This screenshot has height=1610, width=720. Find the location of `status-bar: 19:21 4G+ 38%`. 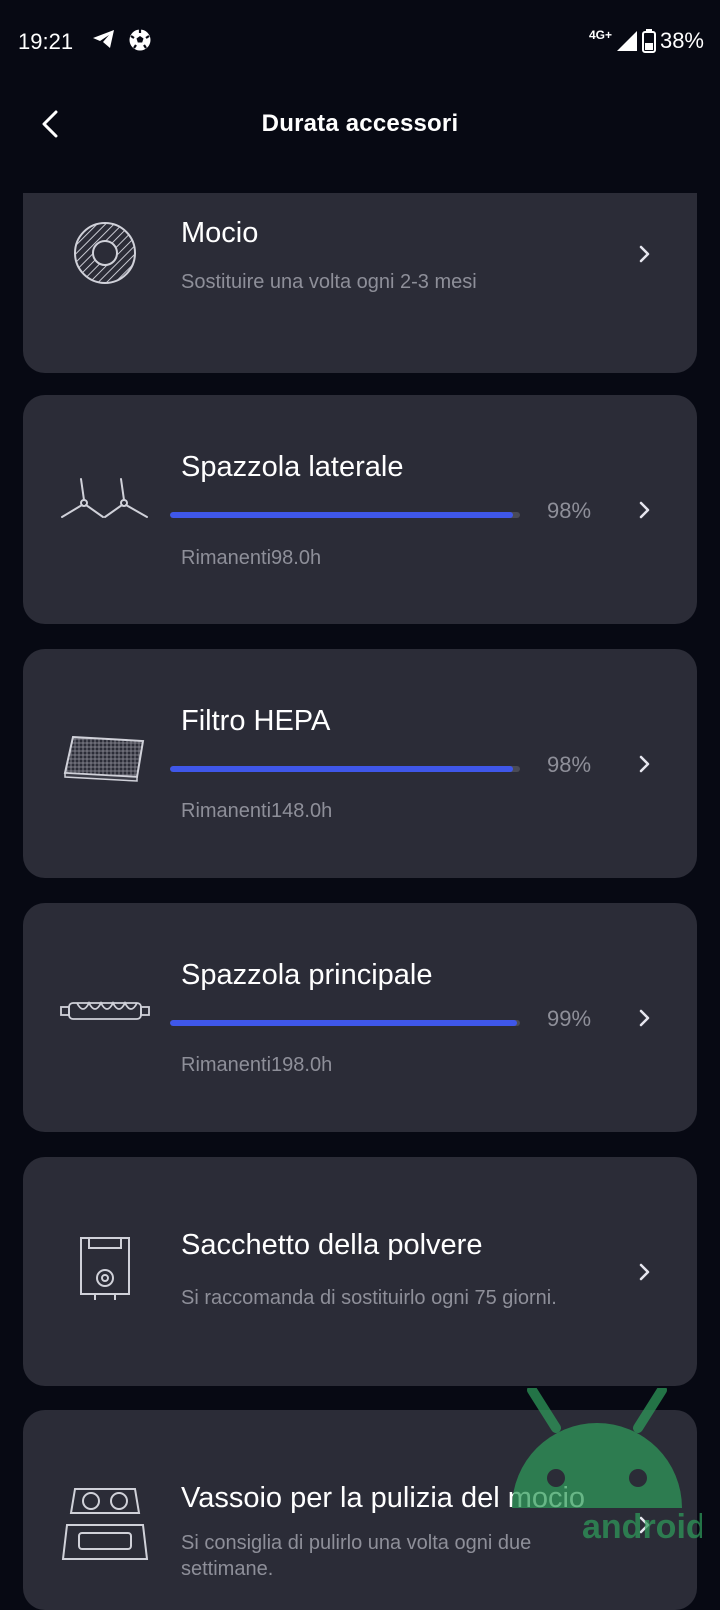

status-bar: 19:21 4G+ 38% is located at coordinates (360, 40).